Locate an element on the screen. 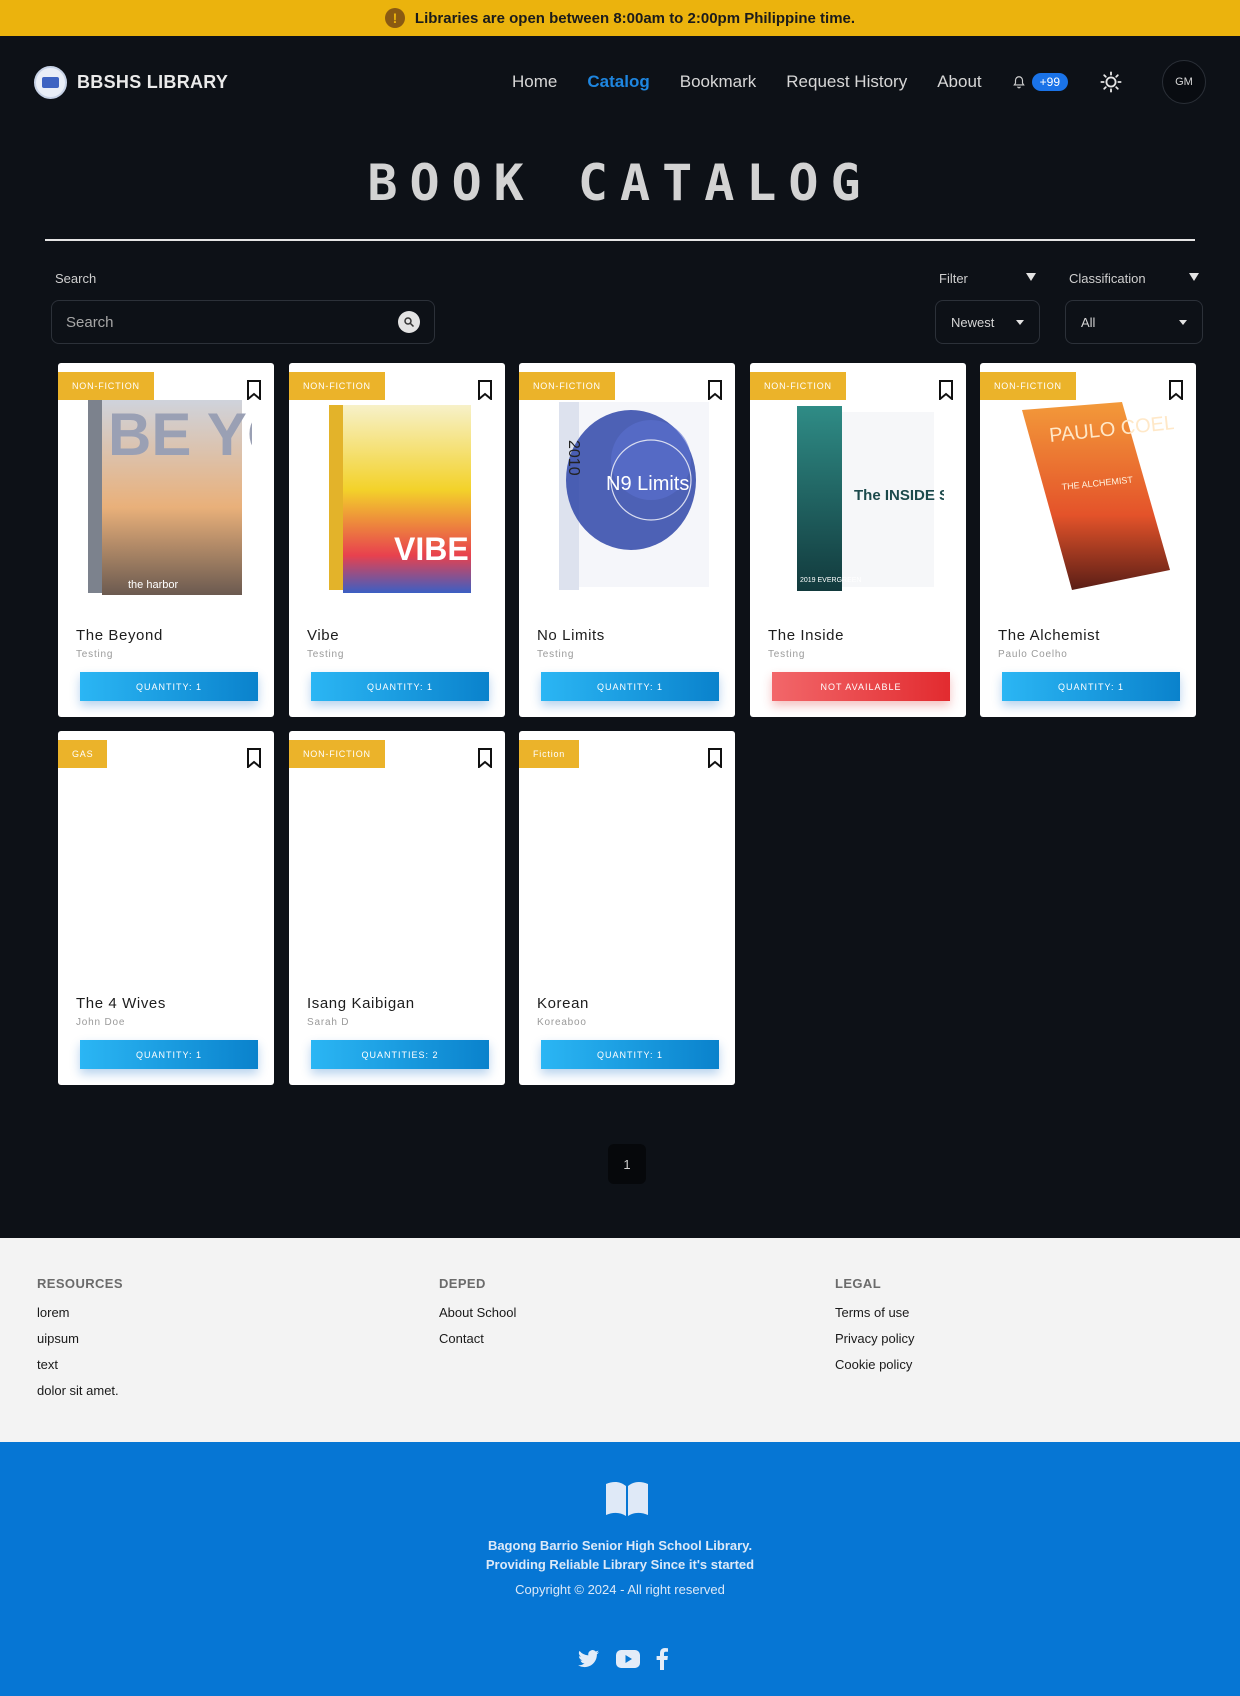 The image size is (1240, 1696). classification-label: Classification is located at coordinates (1107, 278).